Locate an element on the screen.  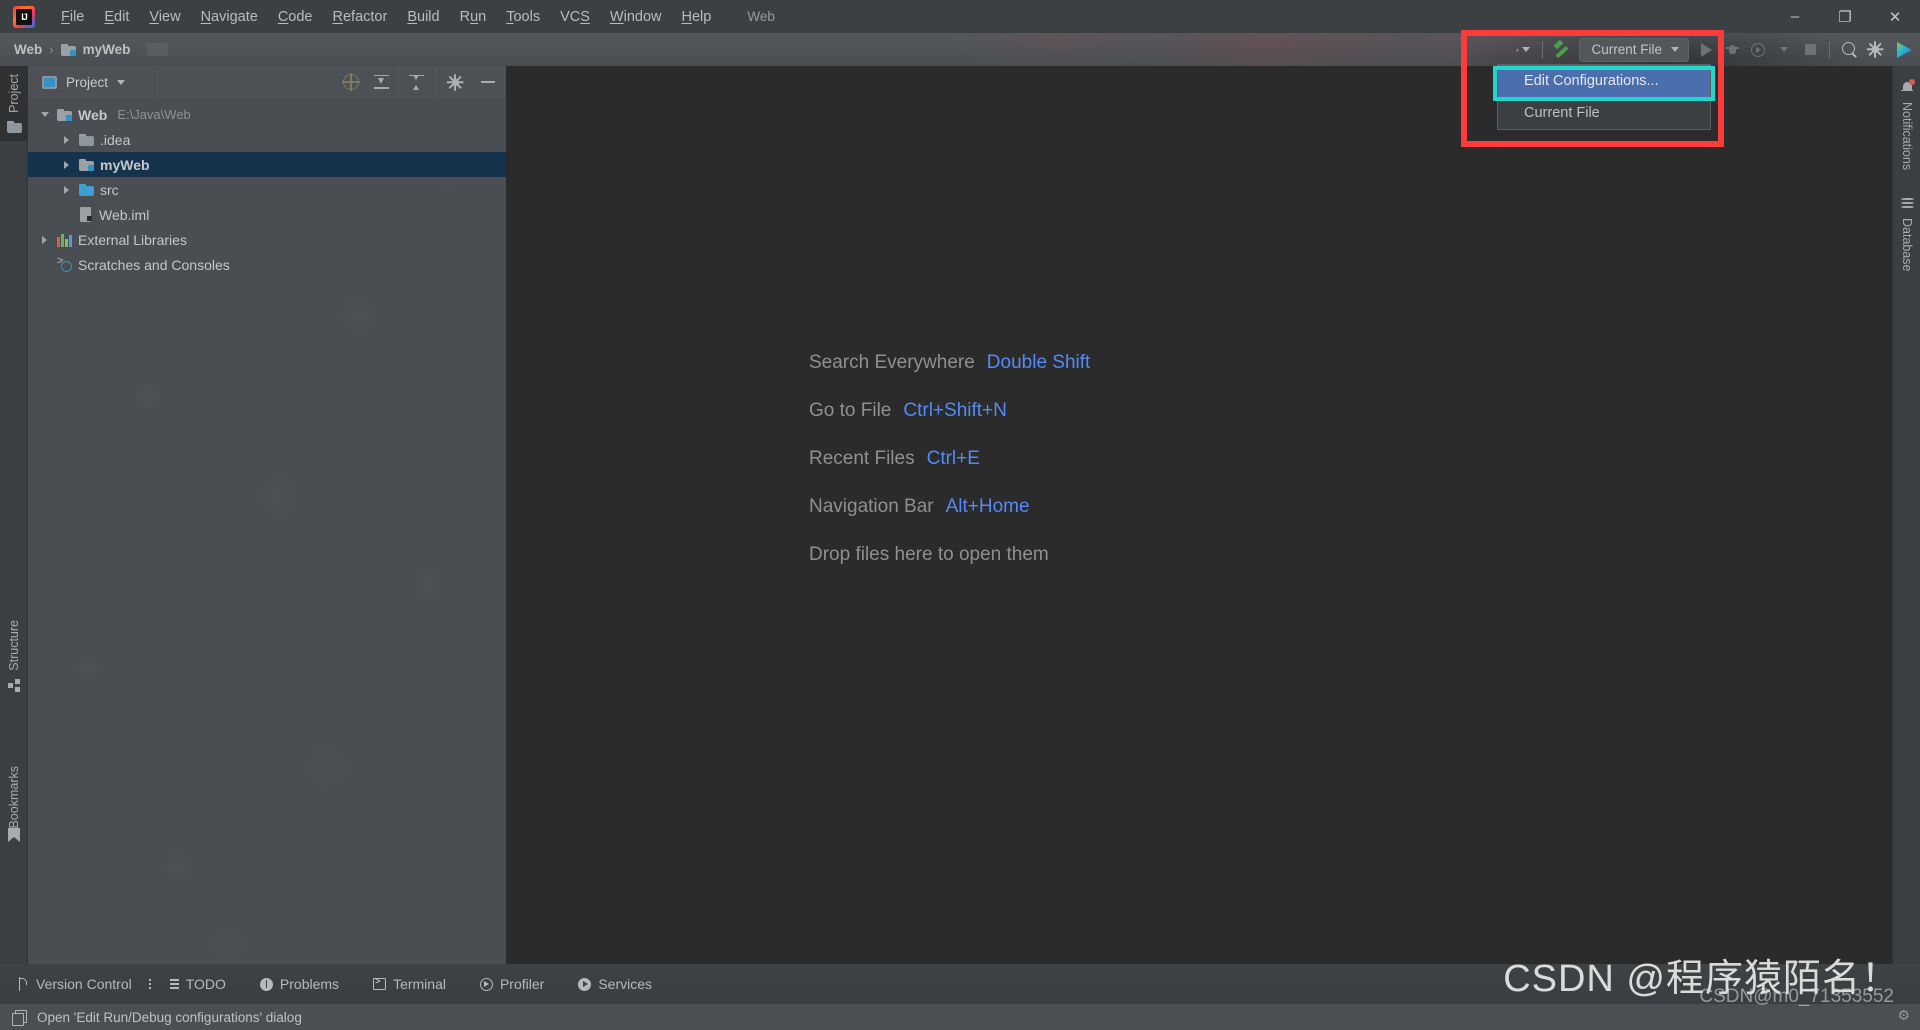
tree-node-web: Web E:\Java\Web is located at coordinates (267, 114).